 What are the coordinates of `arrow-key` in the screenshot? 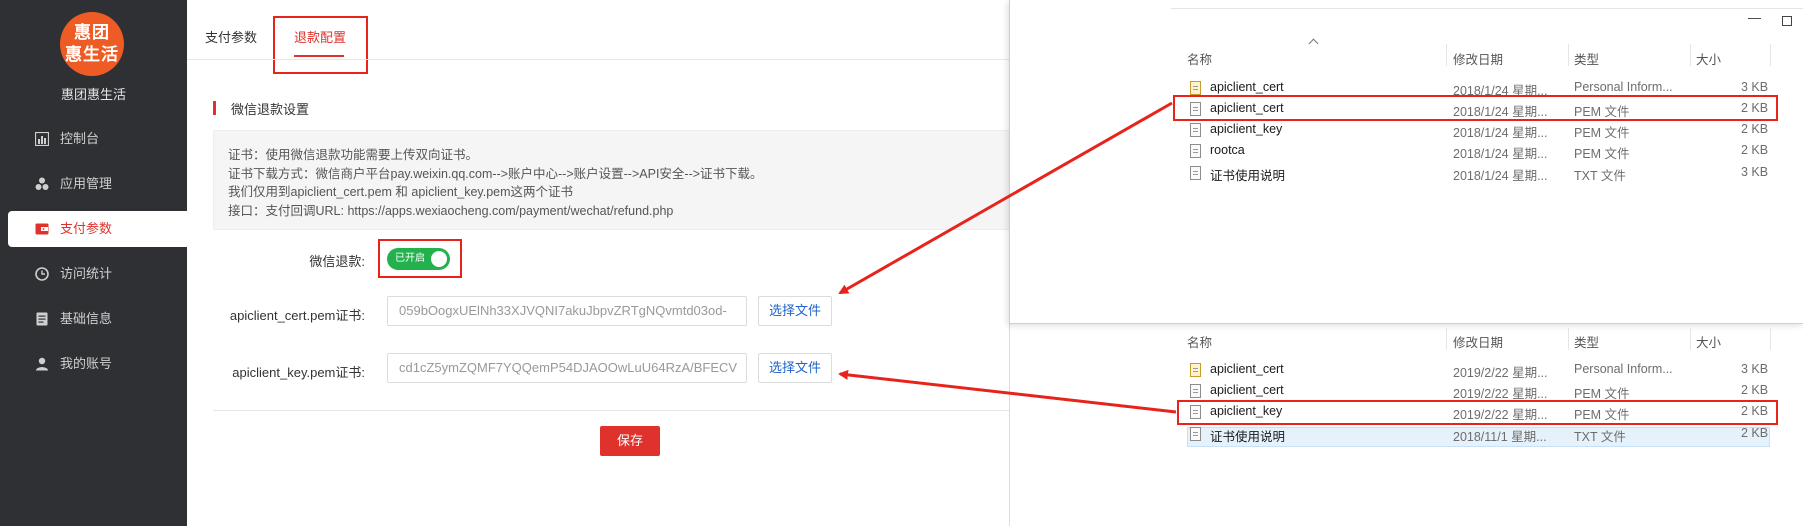 It's located at (1007, 391).